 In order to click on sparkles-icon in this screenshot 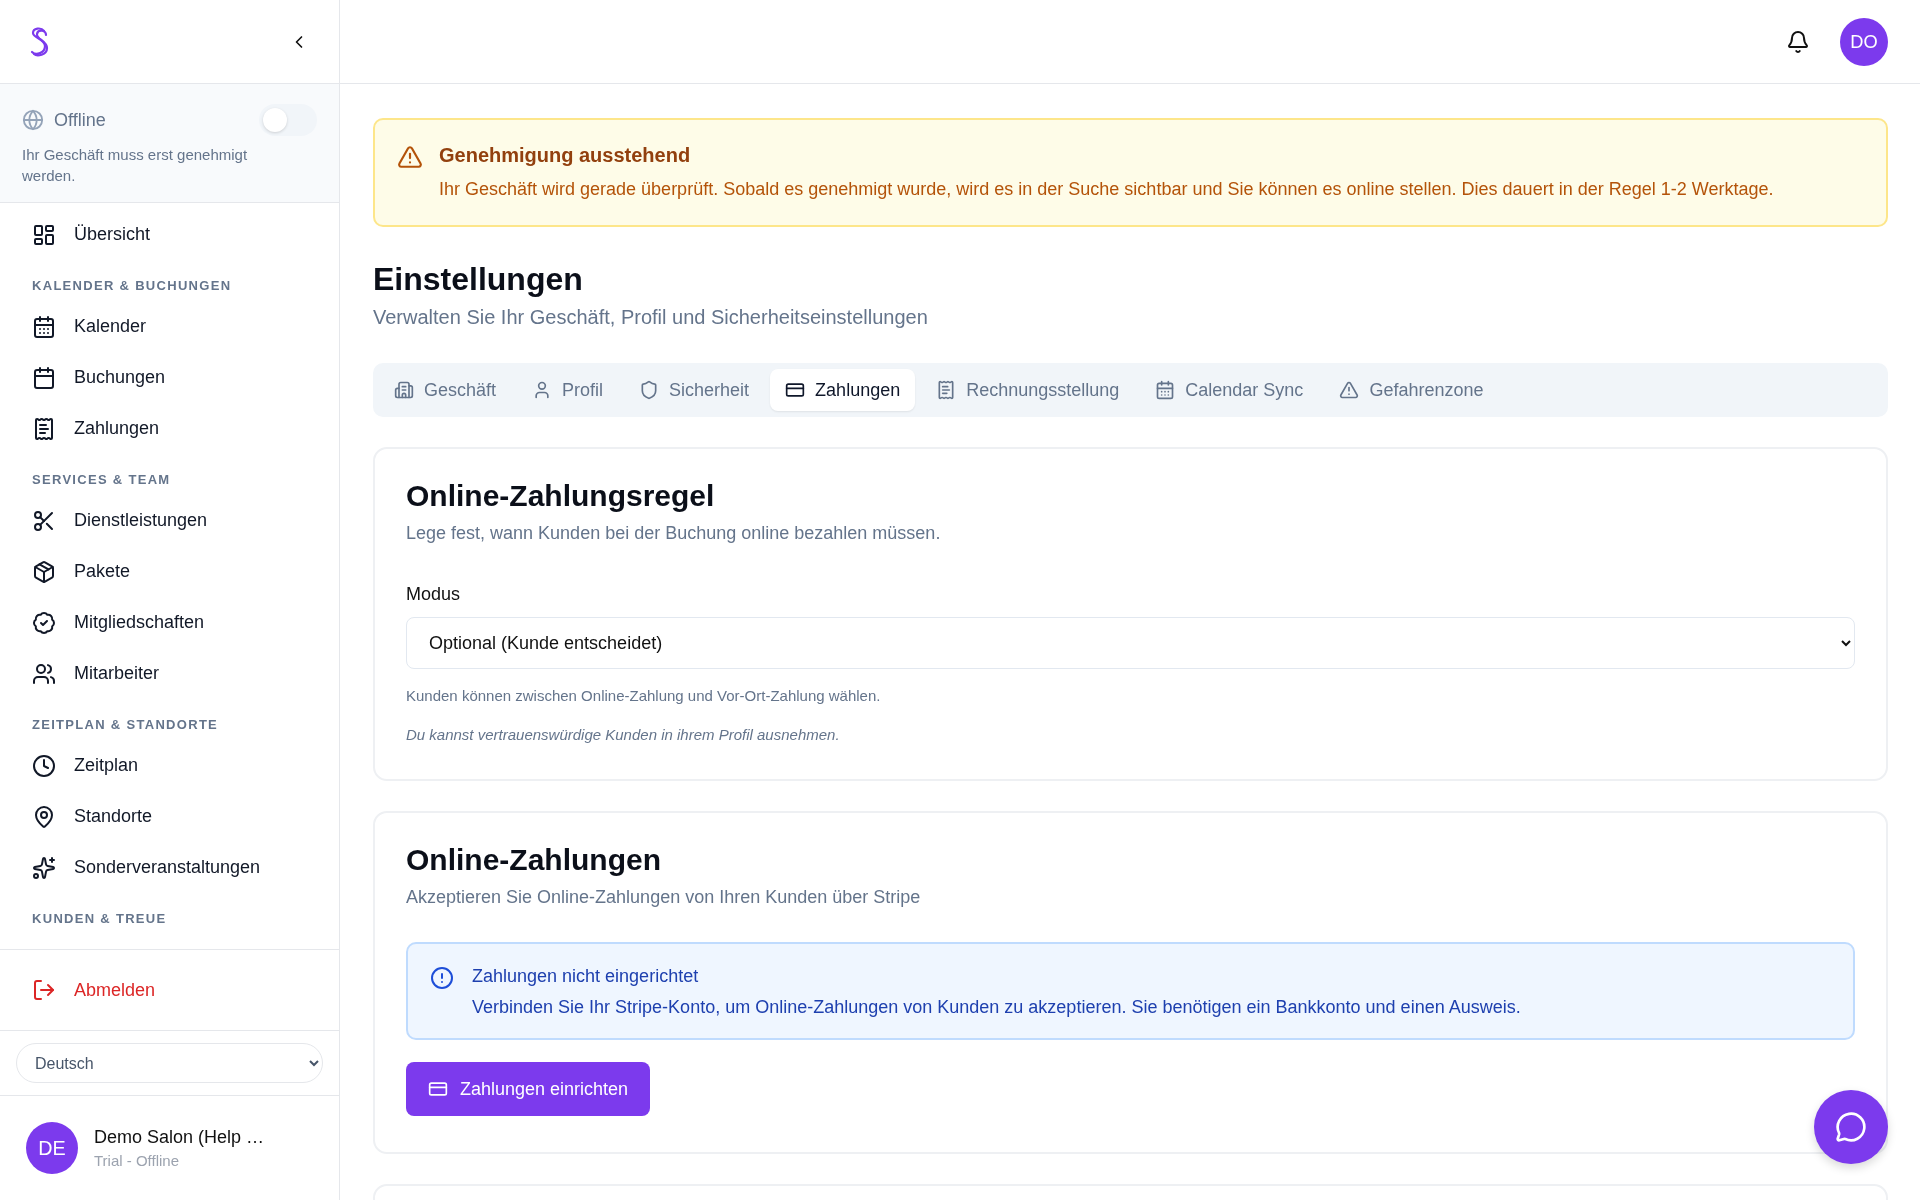, I will do `click(44, 867)`.